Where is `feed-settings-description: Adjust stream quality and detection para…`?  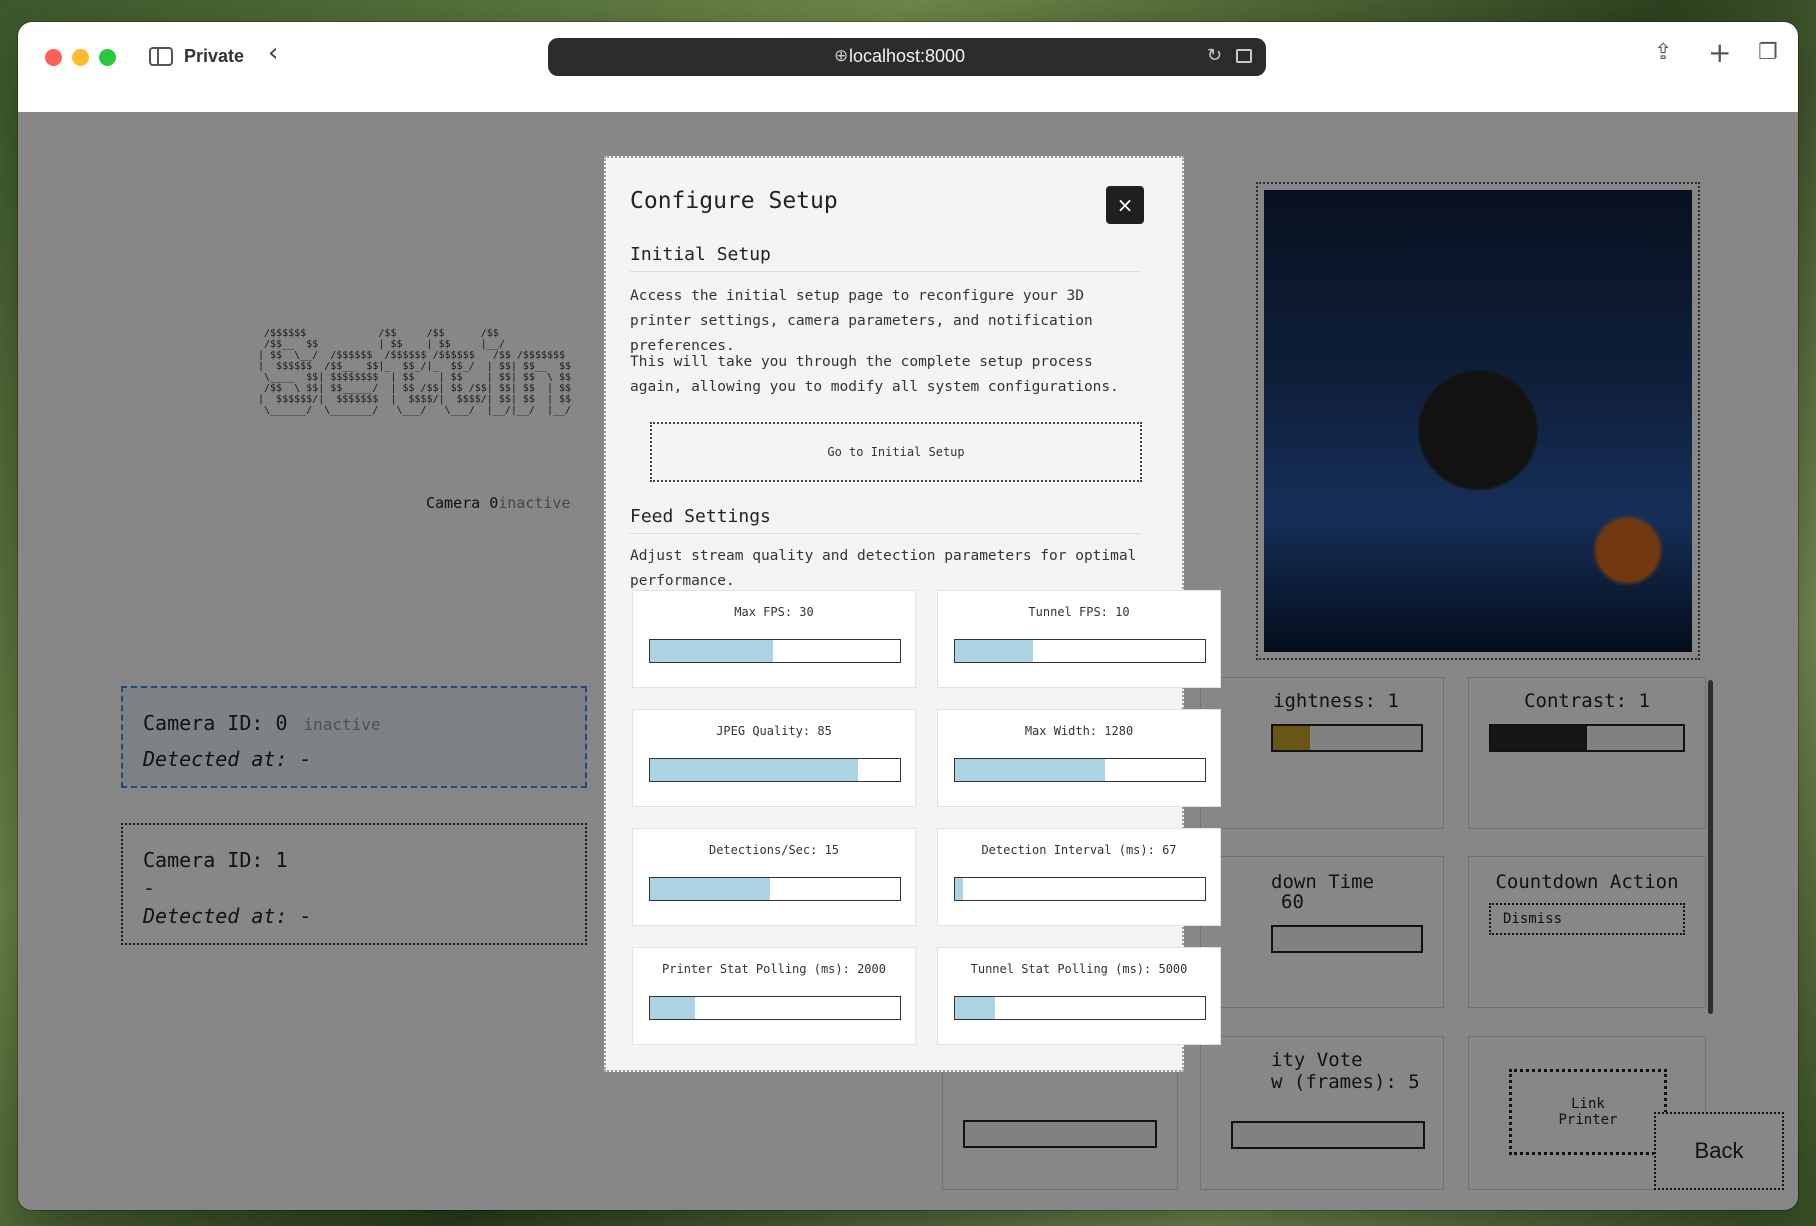 feed-settings-description: Adjust stream quality and detection para… is located at coordinates (883, 568).